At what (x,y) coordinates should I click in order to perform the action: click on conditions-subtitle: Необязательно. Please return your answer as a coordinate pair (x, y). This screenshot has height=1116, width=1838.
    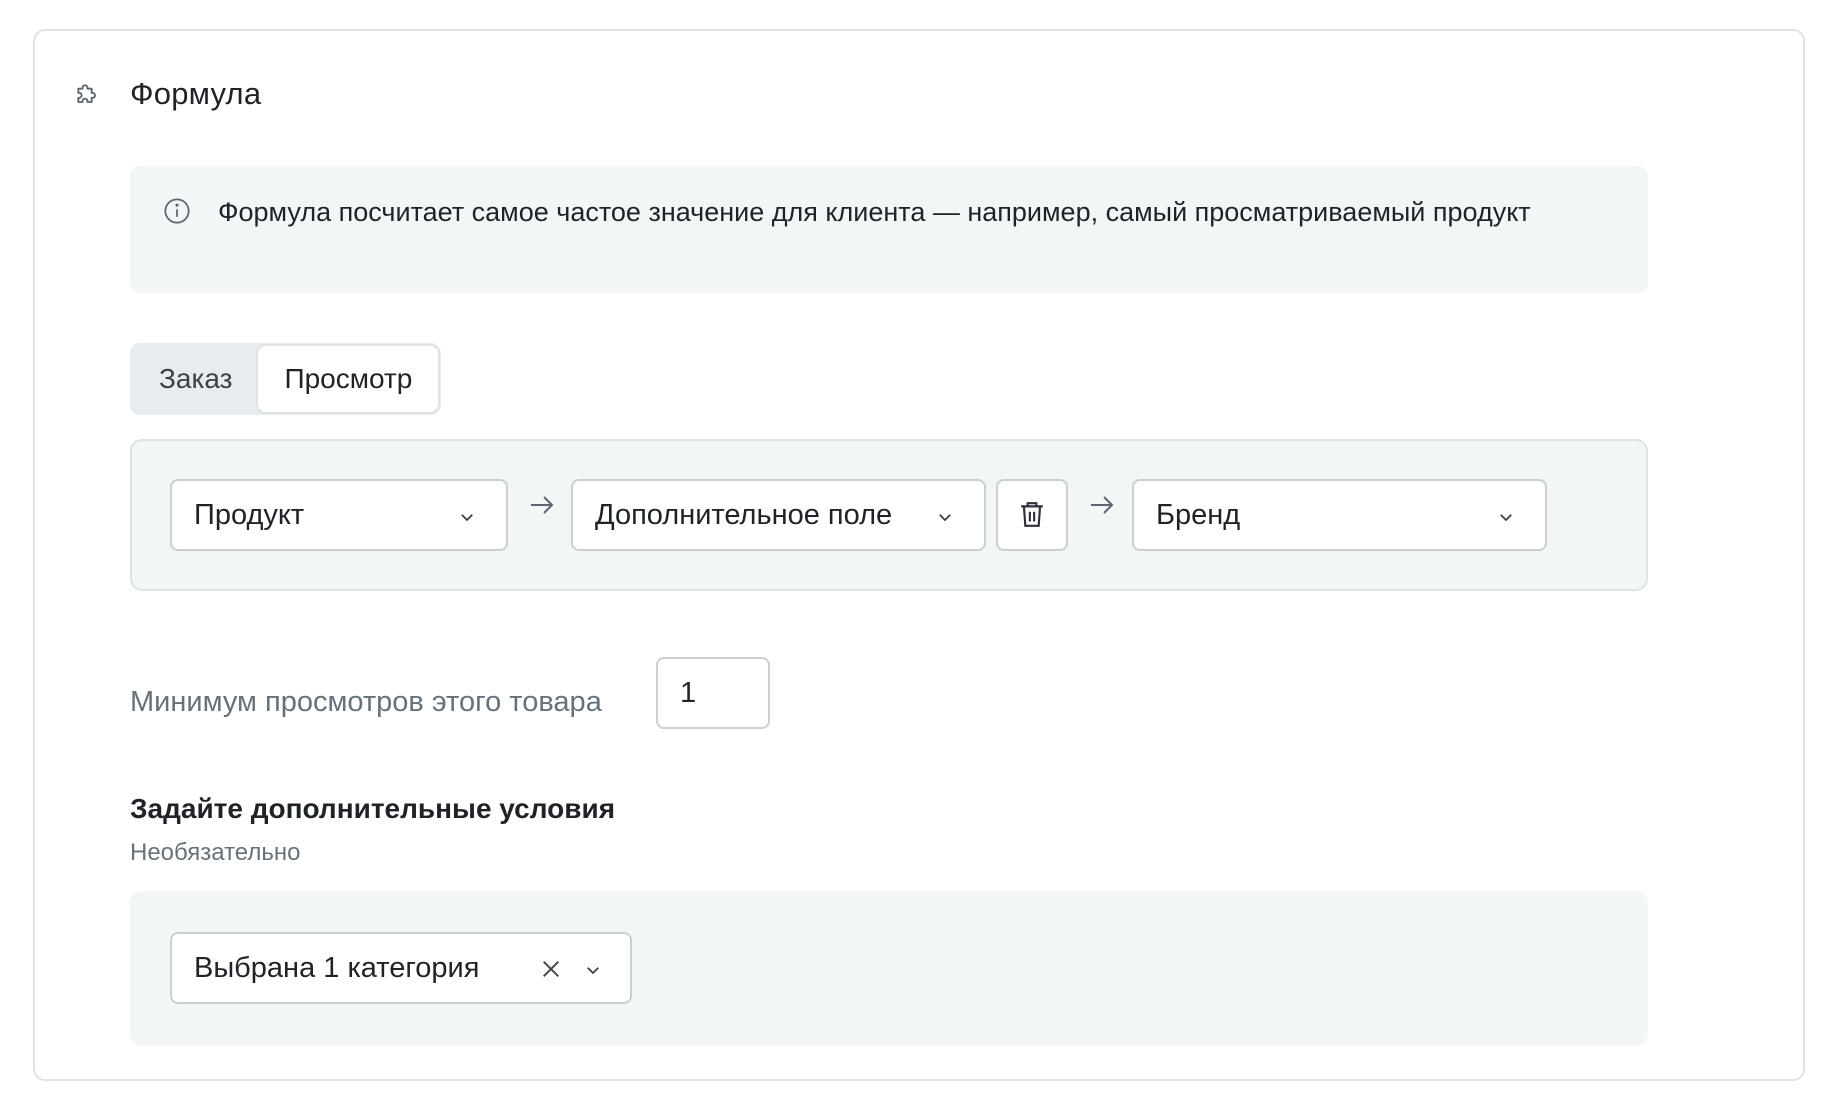
    Looking at the image, I should click on (215, 852).